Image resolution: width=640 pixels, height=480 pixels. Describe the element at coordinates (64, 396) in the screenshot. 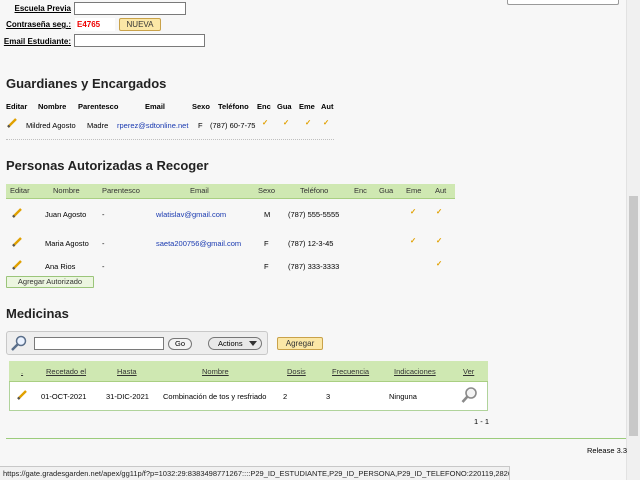

I see `med-recetado: 01-OCT-2021` at that location.